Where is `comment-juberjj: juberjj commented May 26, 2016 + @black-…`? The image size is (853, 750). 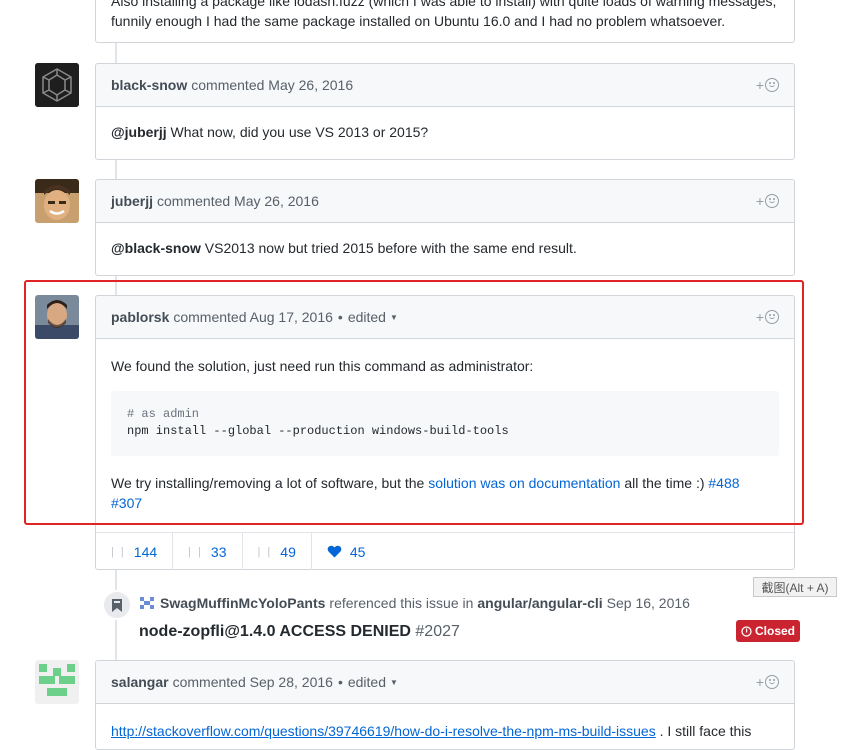 comment-juberjj: juberjj commented May 26, 2016 + @black-… is located at coordinates (445, 227).